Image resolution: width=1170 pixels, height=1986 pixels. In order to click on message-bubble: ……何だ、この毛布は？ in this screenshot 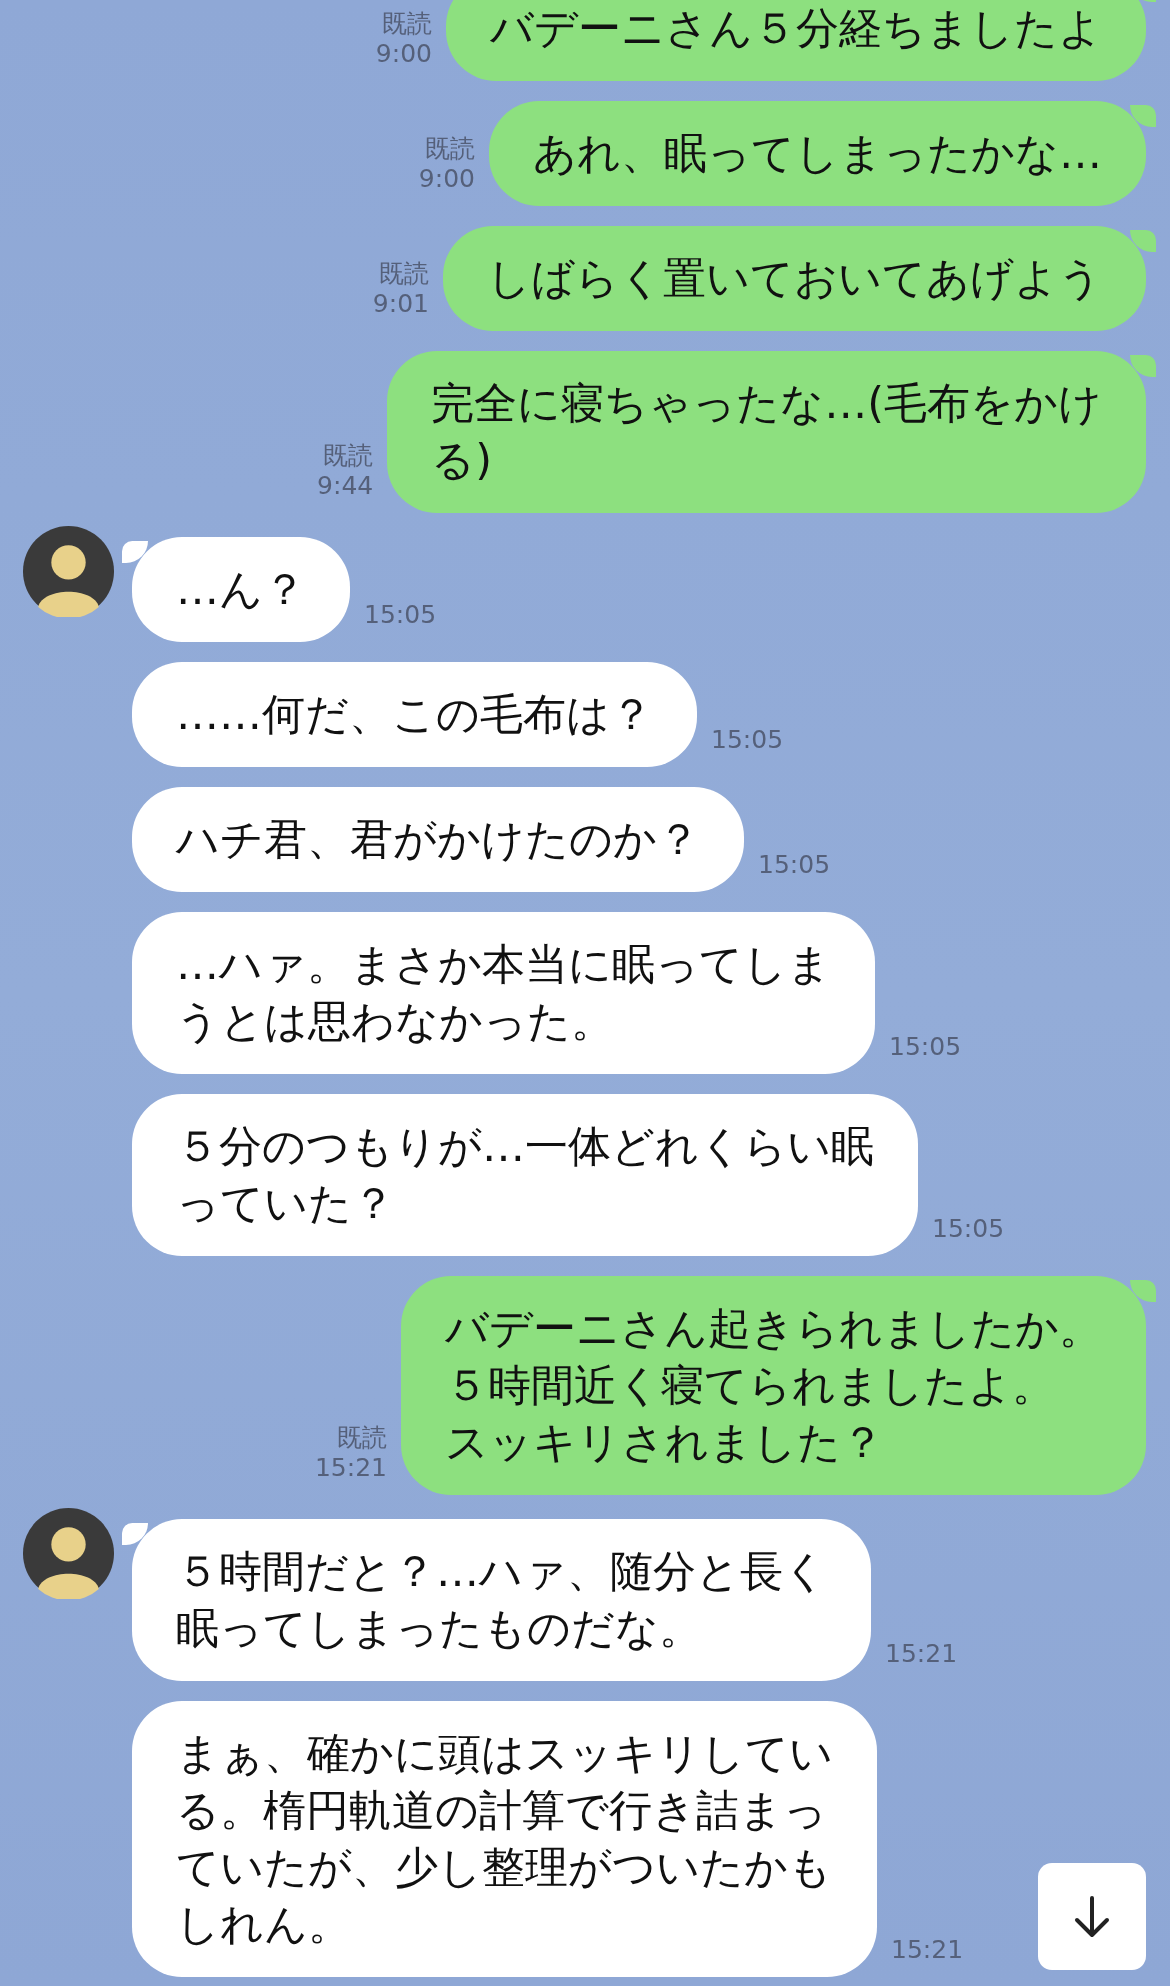, I will do `click(414, 714)`.